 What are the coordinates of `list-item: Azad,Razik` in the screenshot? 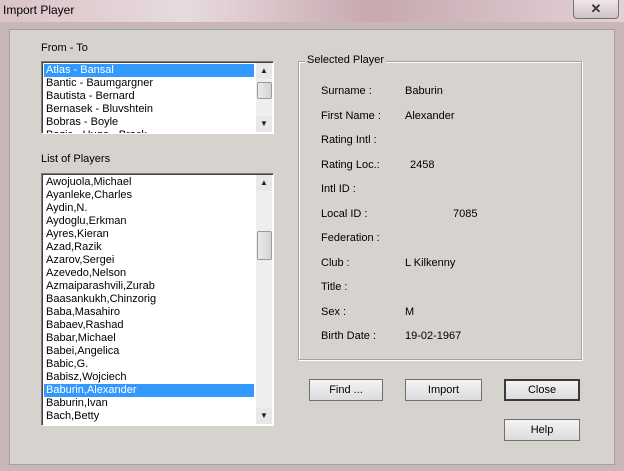 It's located at (149, 247).